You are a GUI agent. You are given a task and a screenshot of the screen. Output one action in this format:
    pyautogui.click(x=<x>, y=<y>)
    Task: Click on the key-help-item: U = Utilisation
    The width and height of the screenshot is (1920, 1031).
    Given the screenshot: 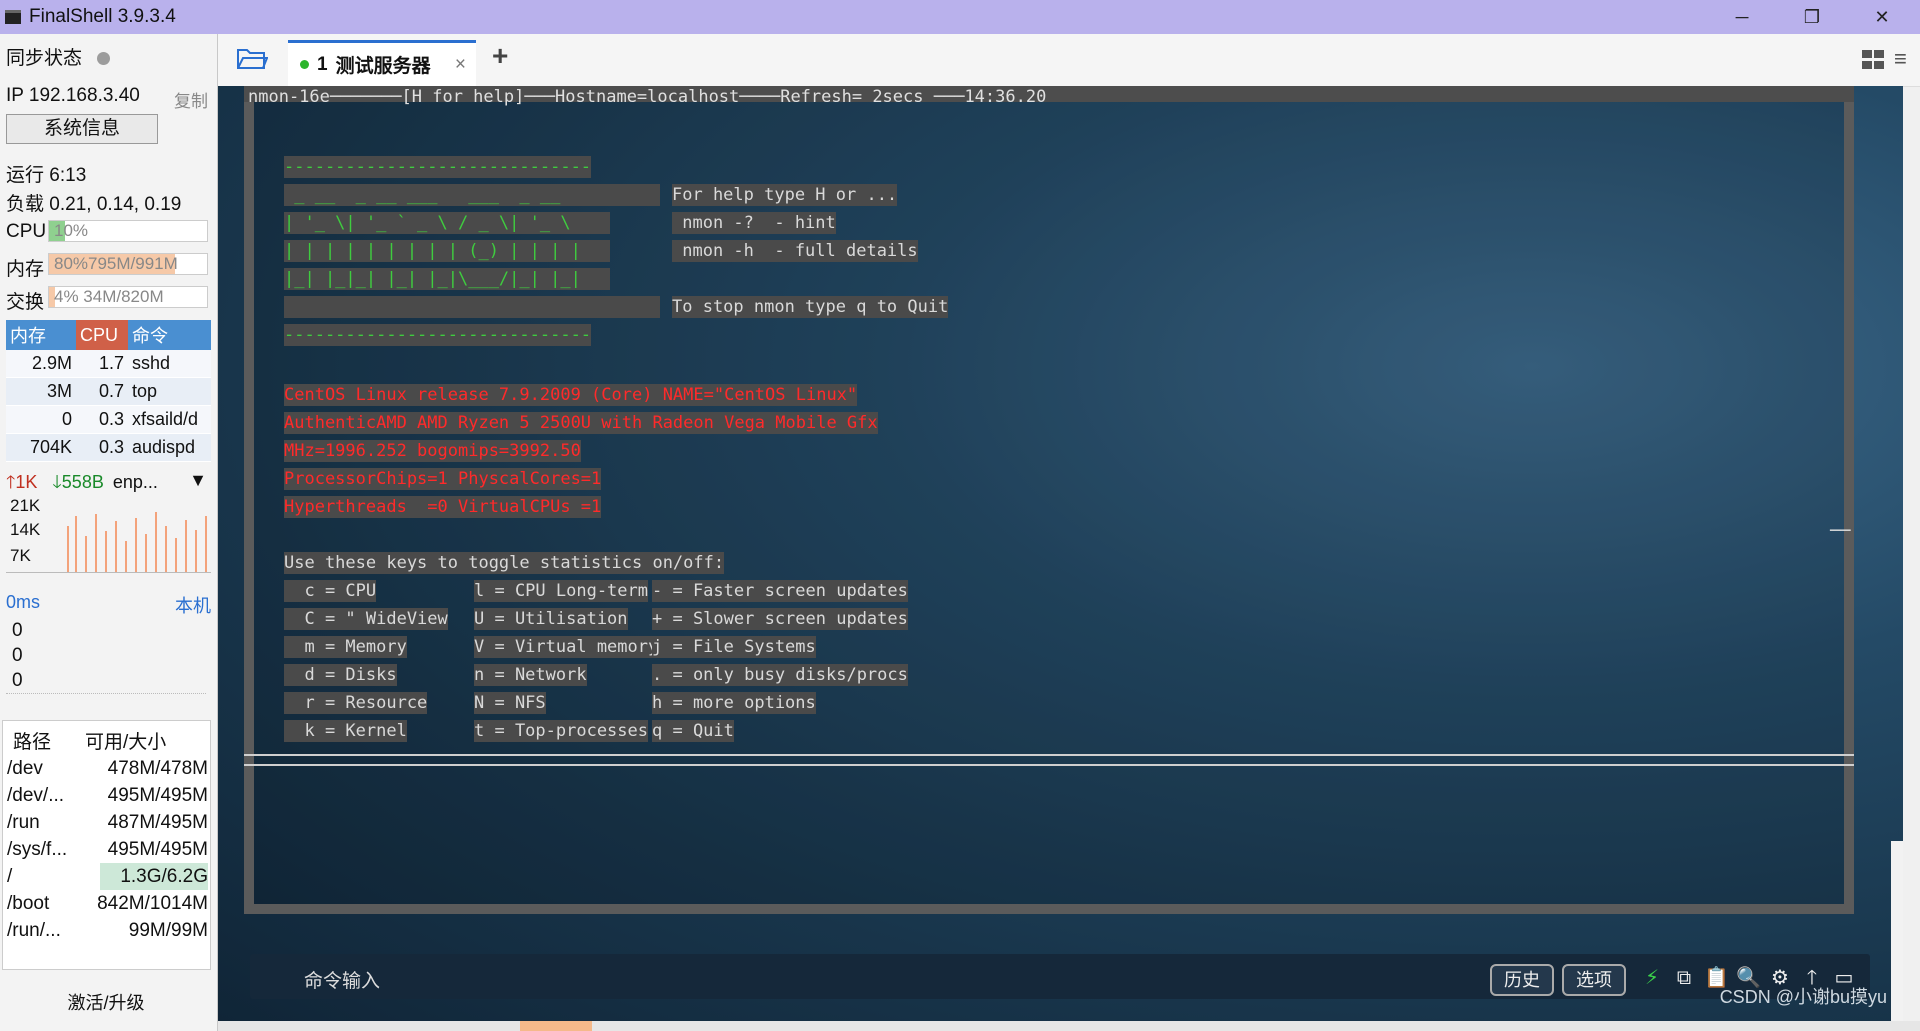 What is the action you would take?
    pyautogui.click(x=551, y=619)
    